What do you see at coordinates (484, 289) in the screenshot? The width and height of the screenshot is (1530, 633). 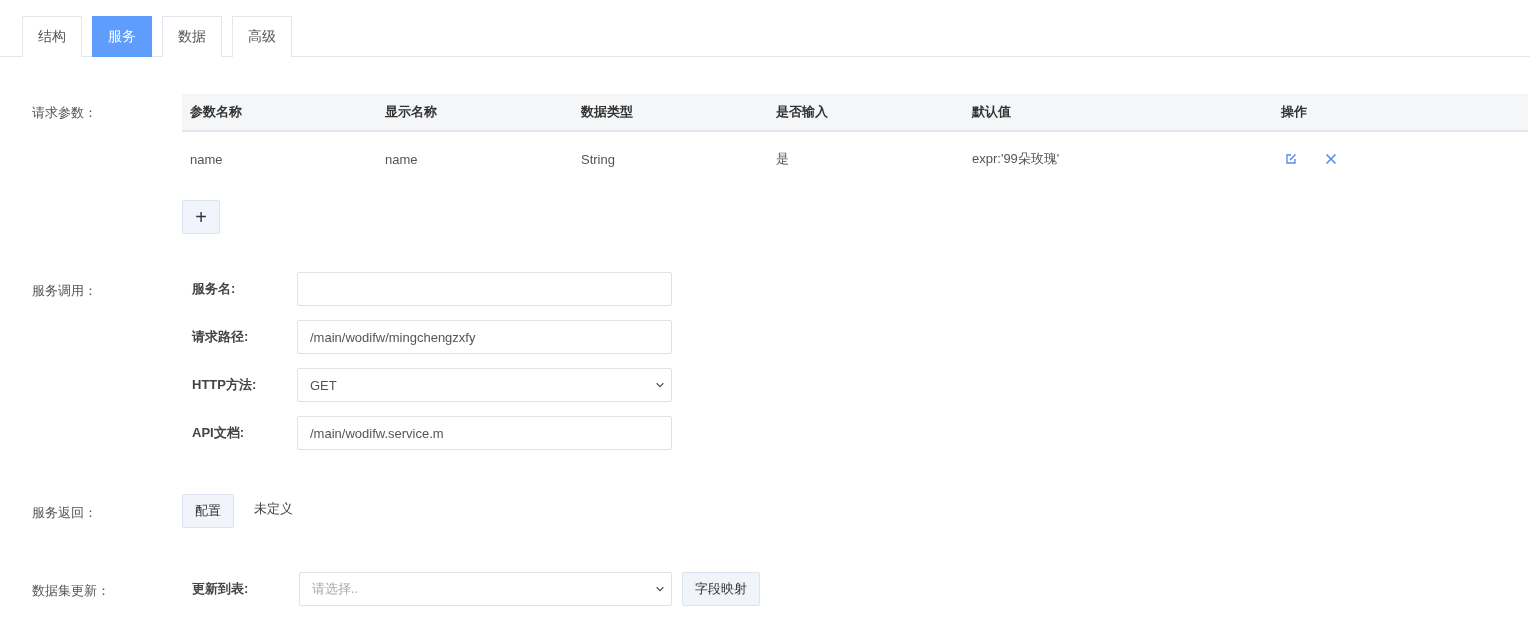 I see `input-field` at bounding box center [484, 289].